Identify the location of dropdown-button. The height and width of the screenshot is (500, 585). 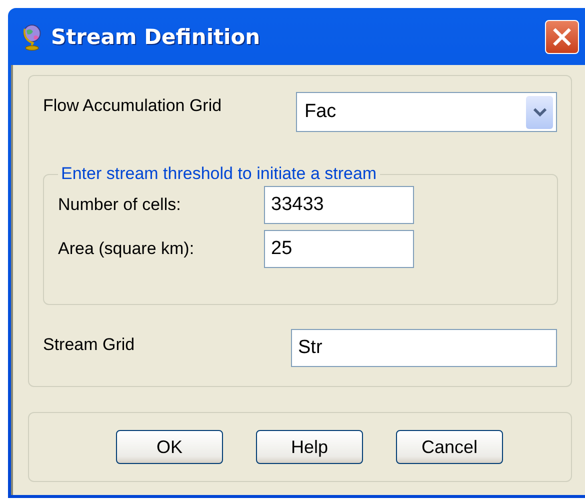
(539, 112).